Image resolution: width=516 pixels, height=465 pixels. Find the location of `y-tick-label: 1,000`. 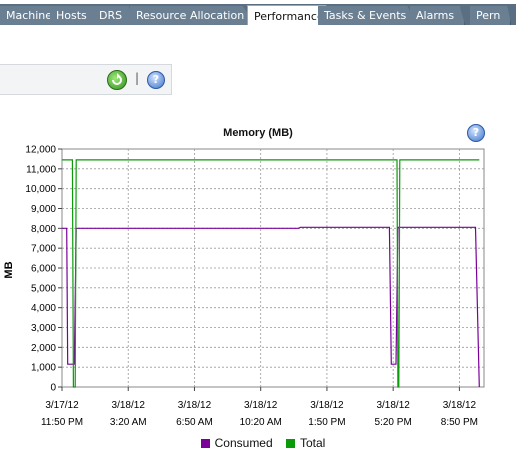

y-tick-label: 1,000 is located at coordinates (43, 368).